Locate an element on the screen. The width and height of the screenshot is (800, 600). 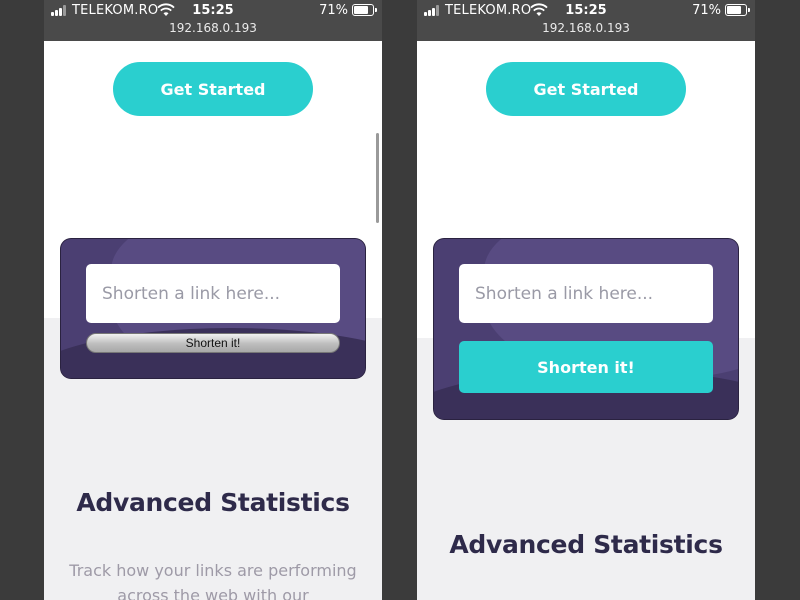
scrollbar is located at coordinates (377, 178).